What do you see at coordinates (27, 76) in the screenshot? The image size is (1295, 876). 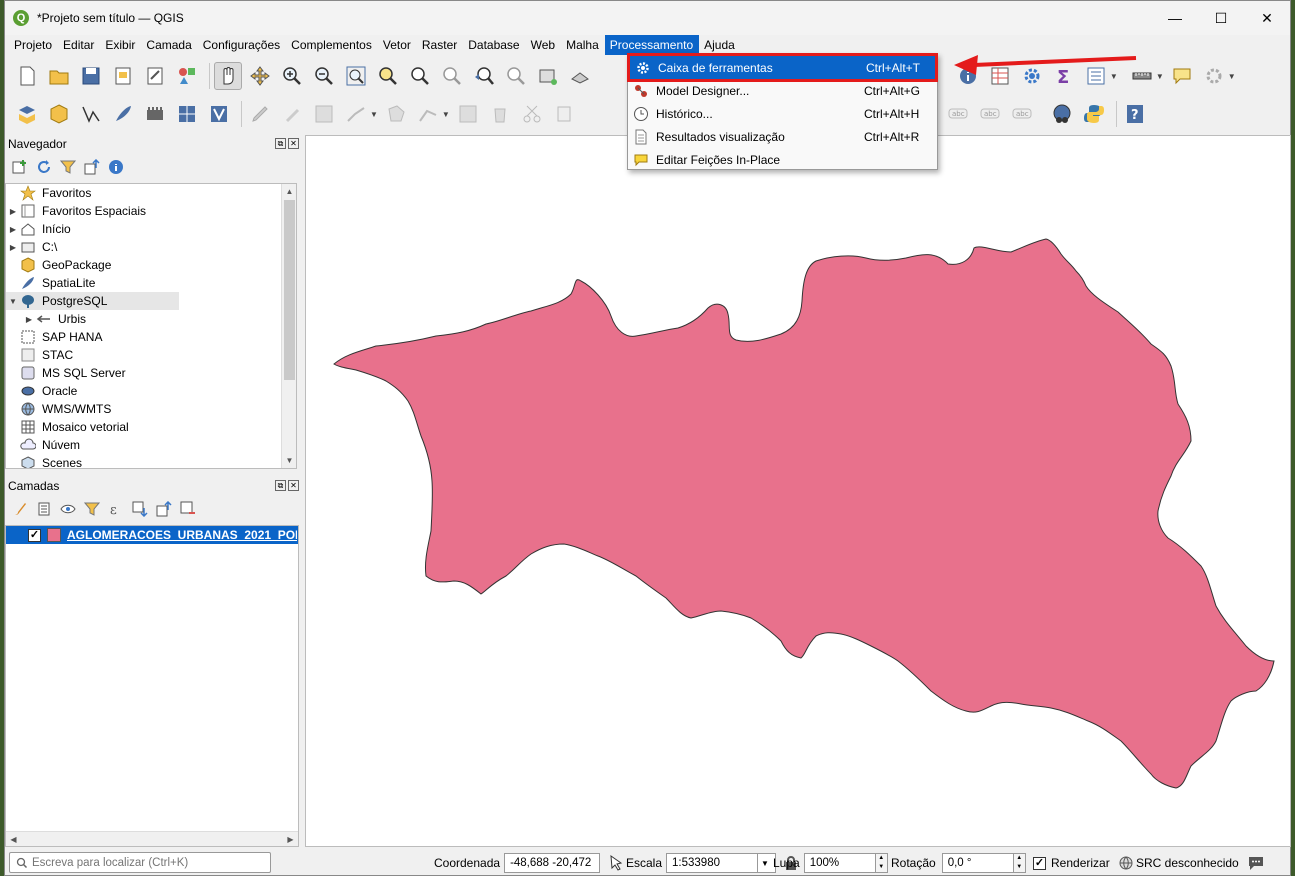 I see `new-project-button` at bounding box center [27, 76].